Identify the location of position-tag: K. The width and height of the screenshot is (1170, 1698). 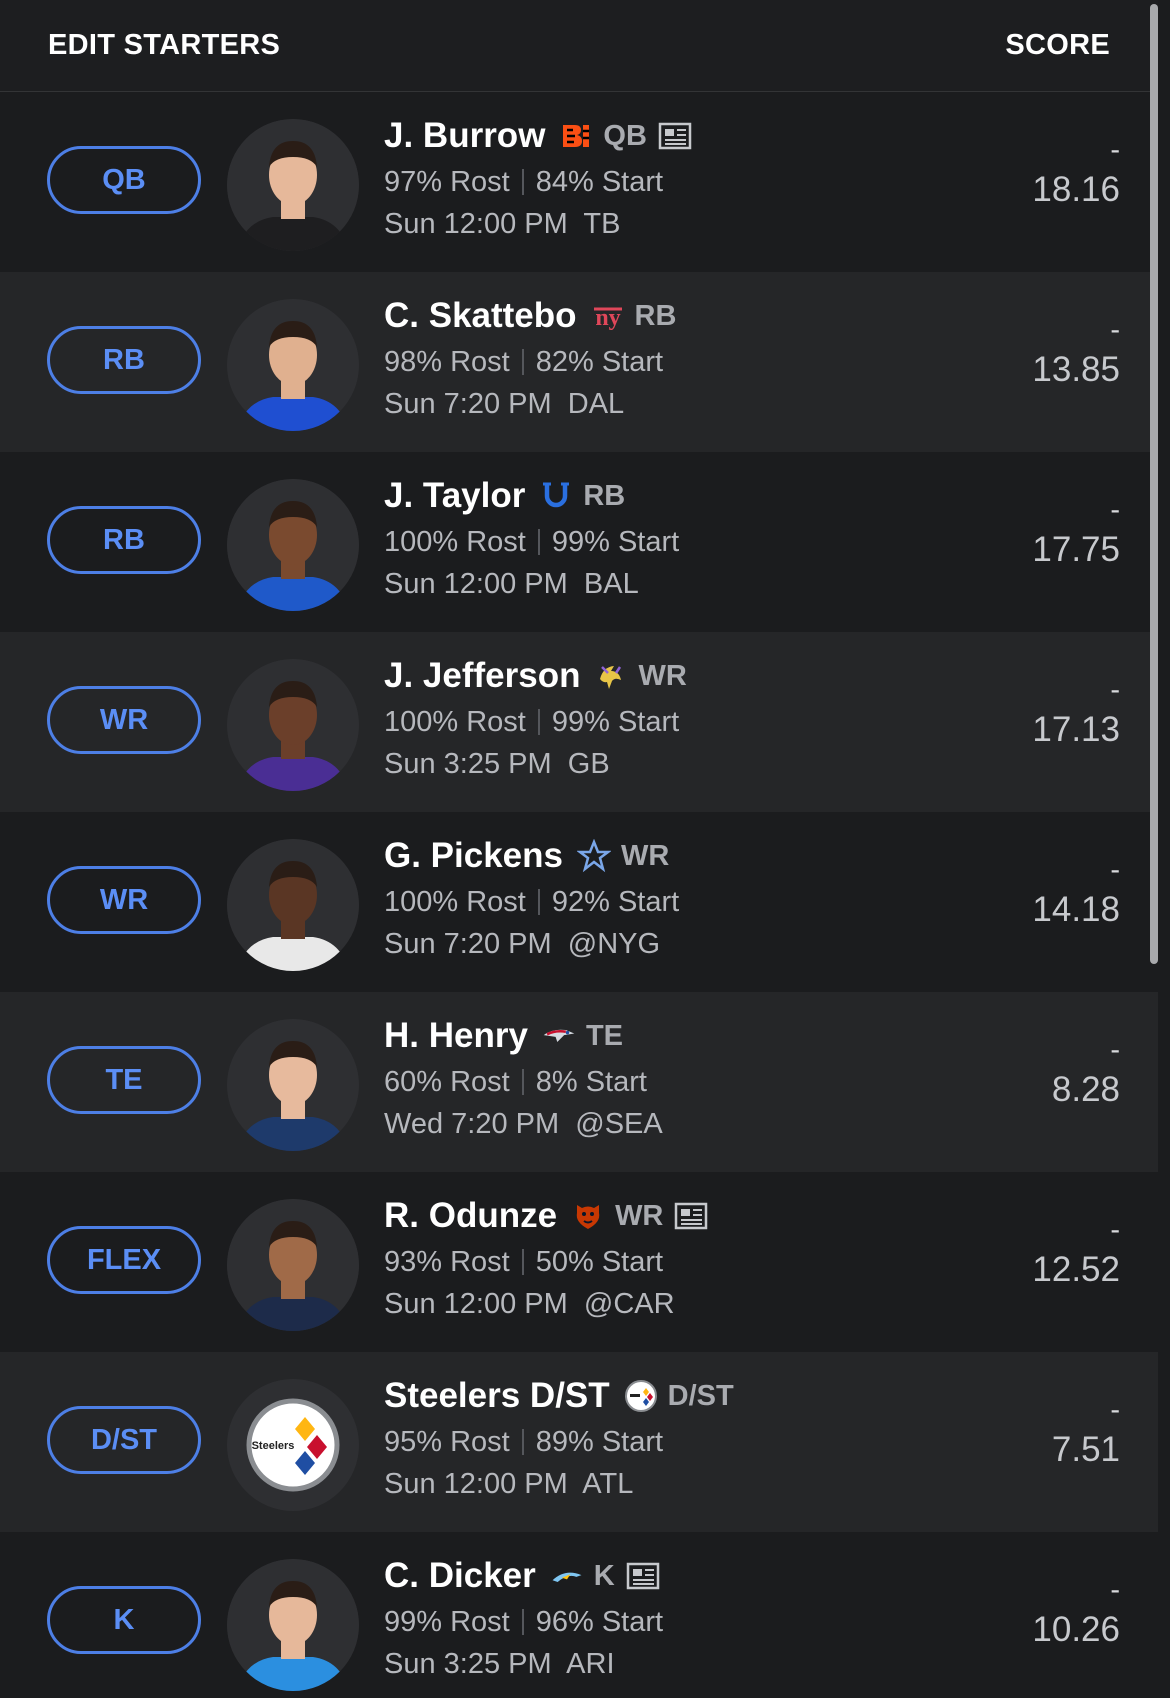
(604, 1575).